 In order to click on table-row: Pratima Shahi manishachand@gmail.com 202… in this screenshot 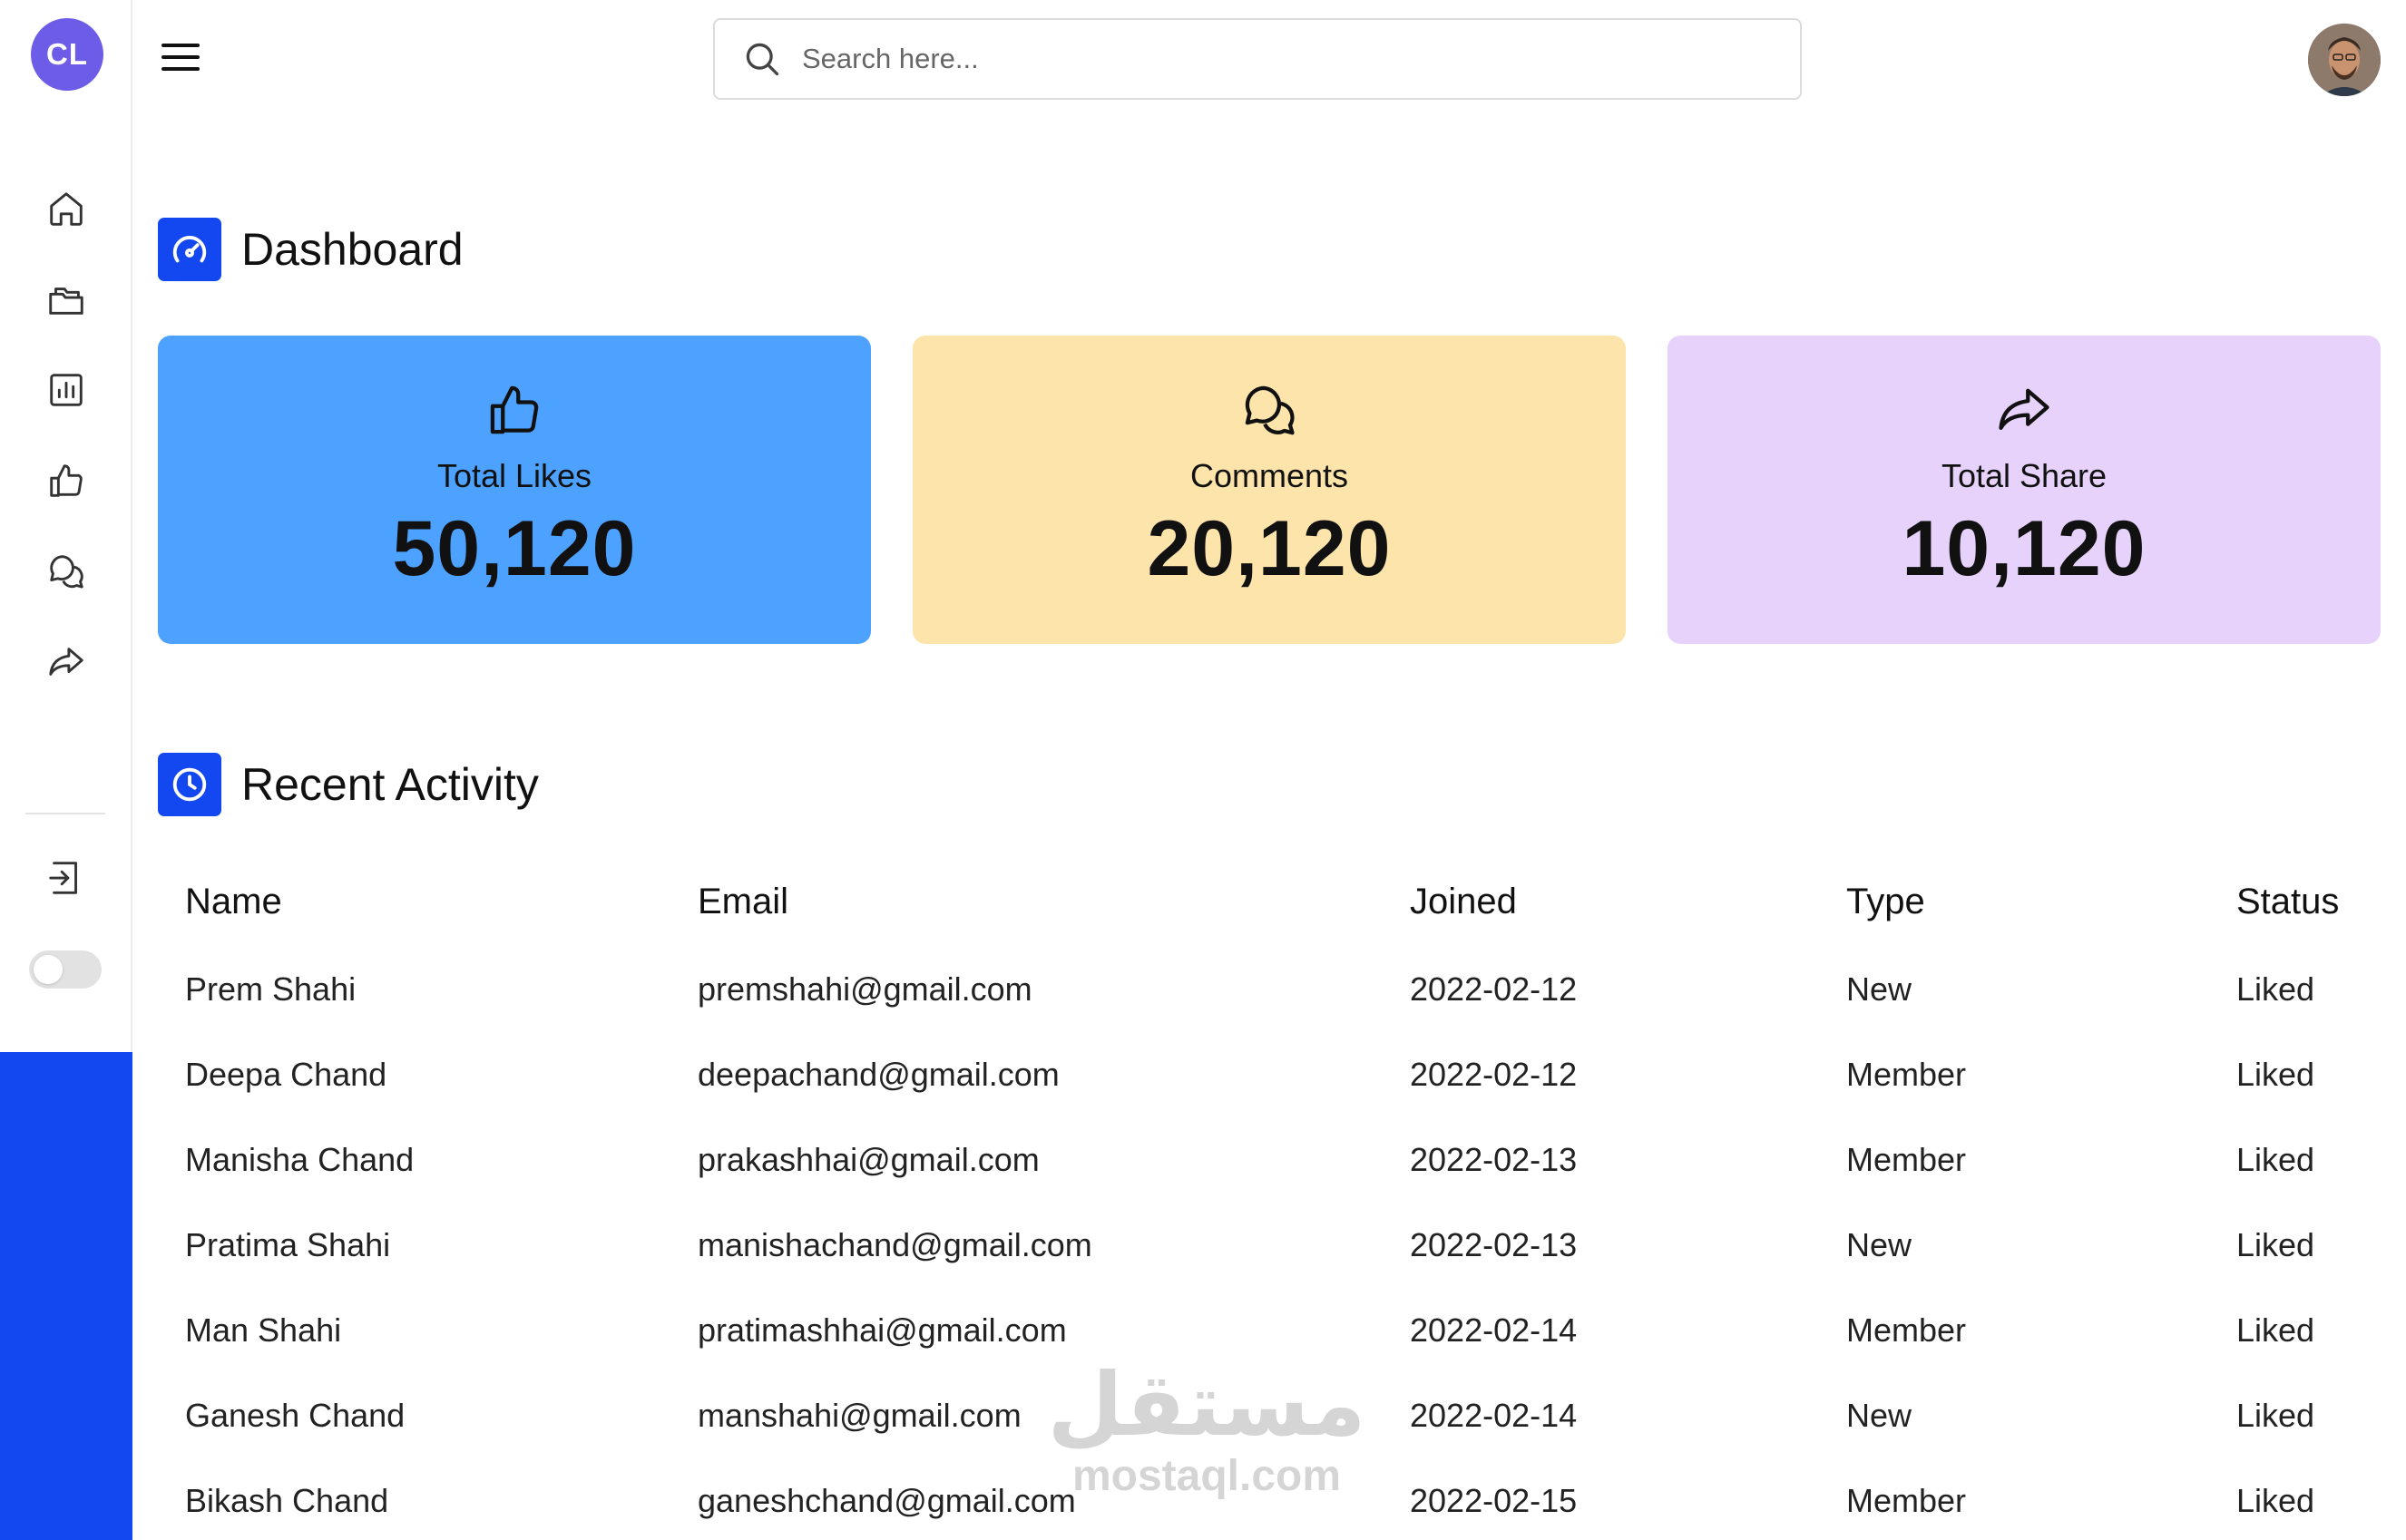, I will do `click(1265, 1245)`.